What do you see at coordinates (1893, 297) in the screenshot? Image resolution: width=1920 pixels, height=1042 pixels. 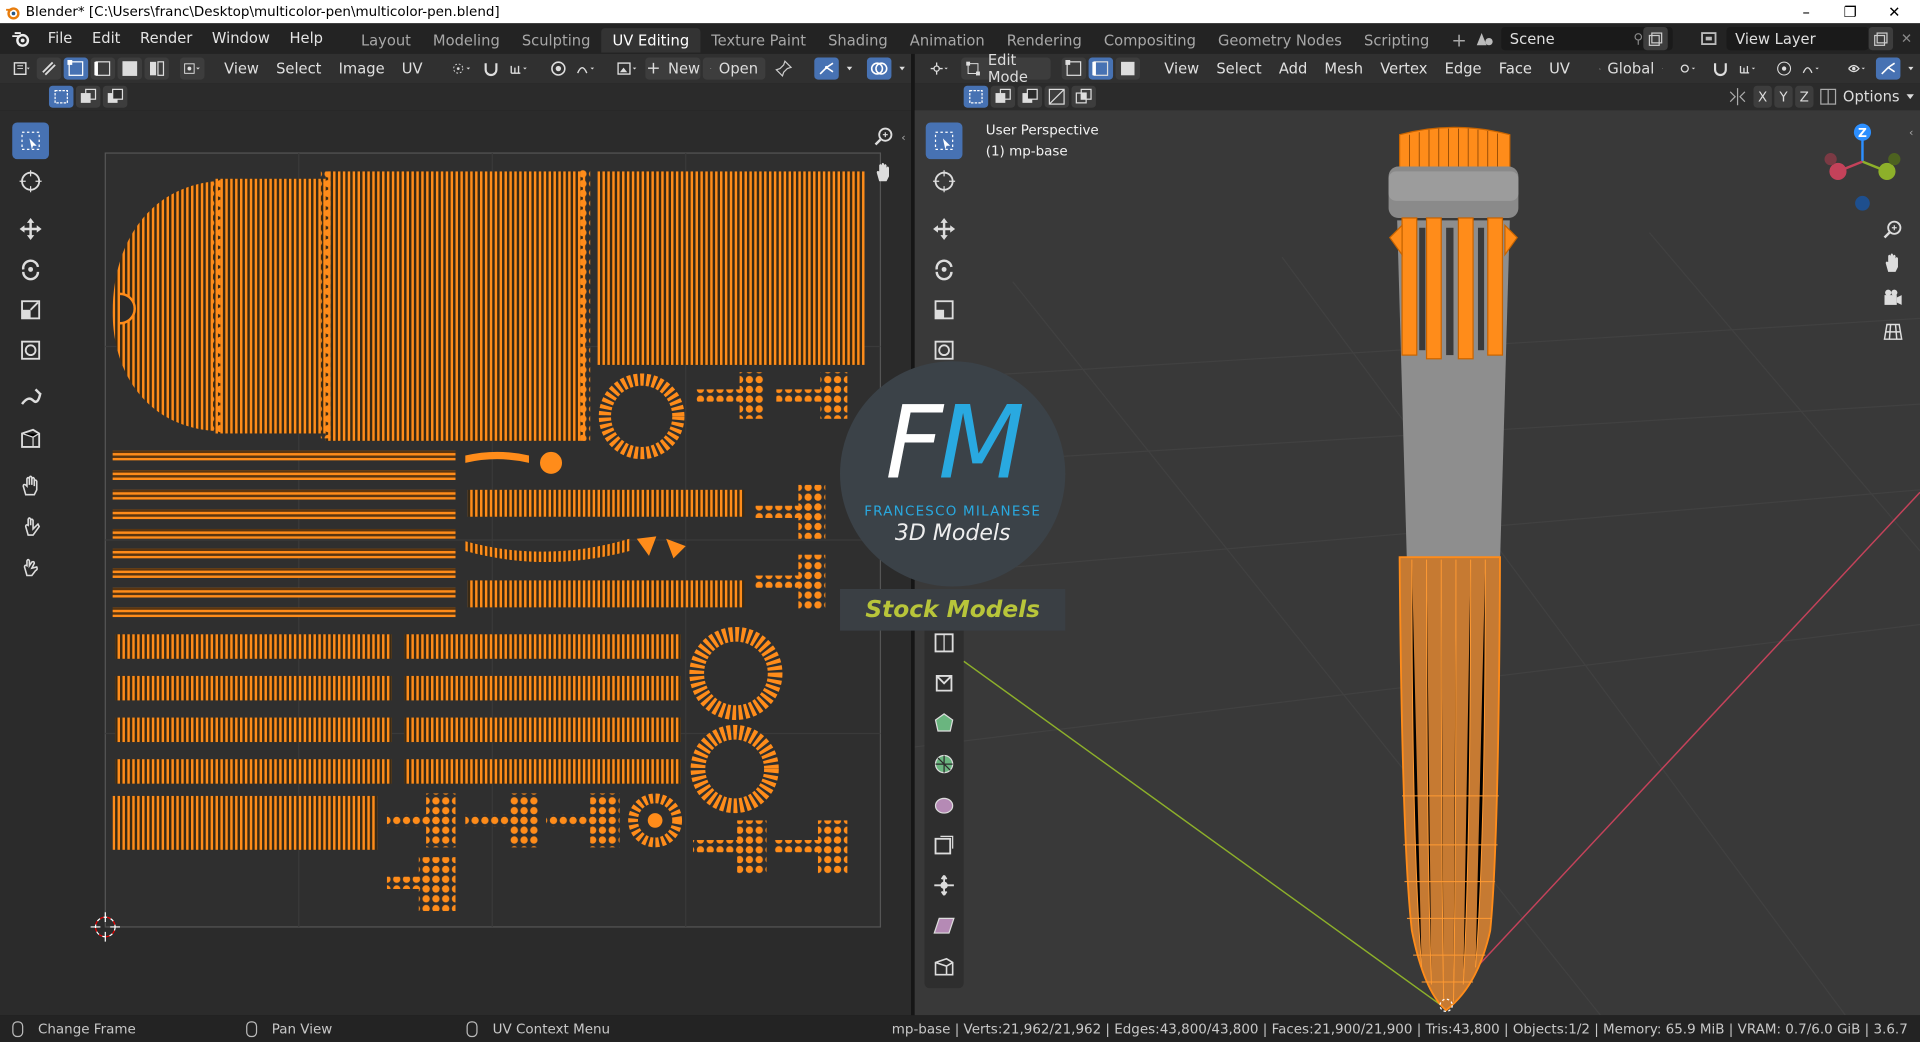 I see `vp-camera-view-icon` at bounding box center [1893, 297].